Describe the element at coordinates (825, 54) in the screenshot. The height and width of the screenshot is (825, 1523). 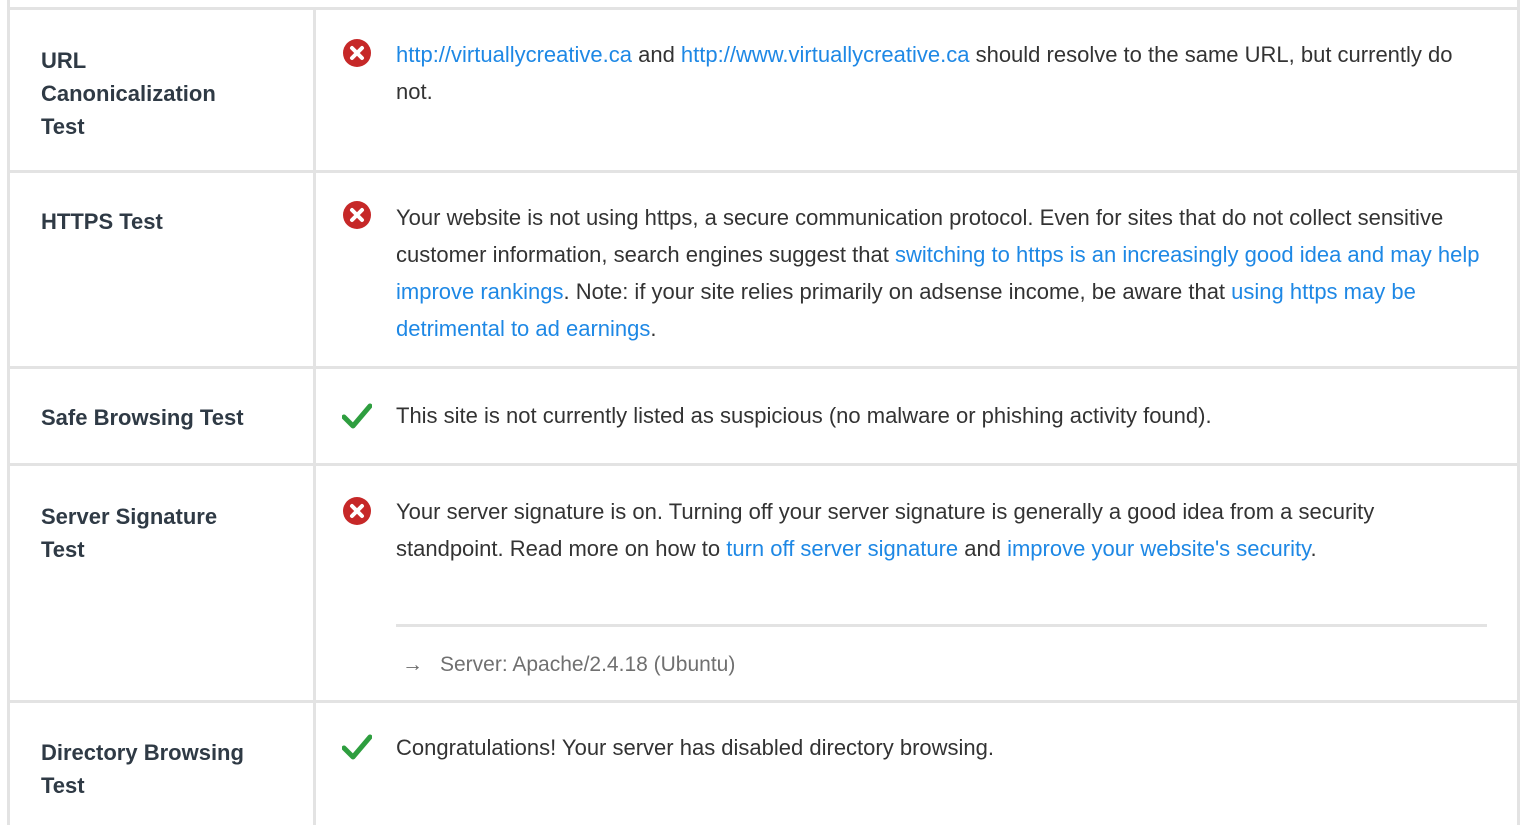
I see `link-http-www-virtuallycreative: http://www.virtuallycreative.ca` at that location.